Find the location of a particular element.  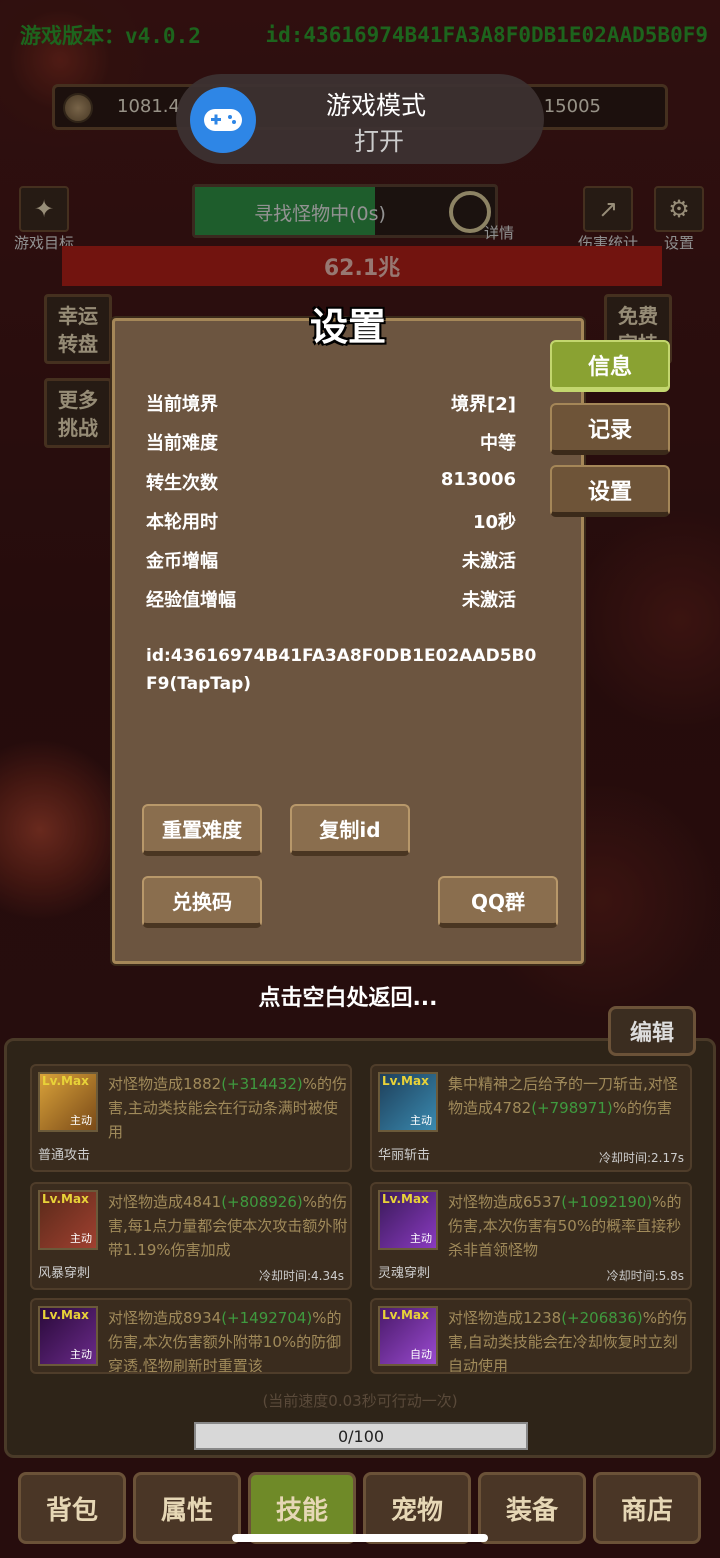

info-row: 当前难度 中等 is located at coordinates (331, 442).